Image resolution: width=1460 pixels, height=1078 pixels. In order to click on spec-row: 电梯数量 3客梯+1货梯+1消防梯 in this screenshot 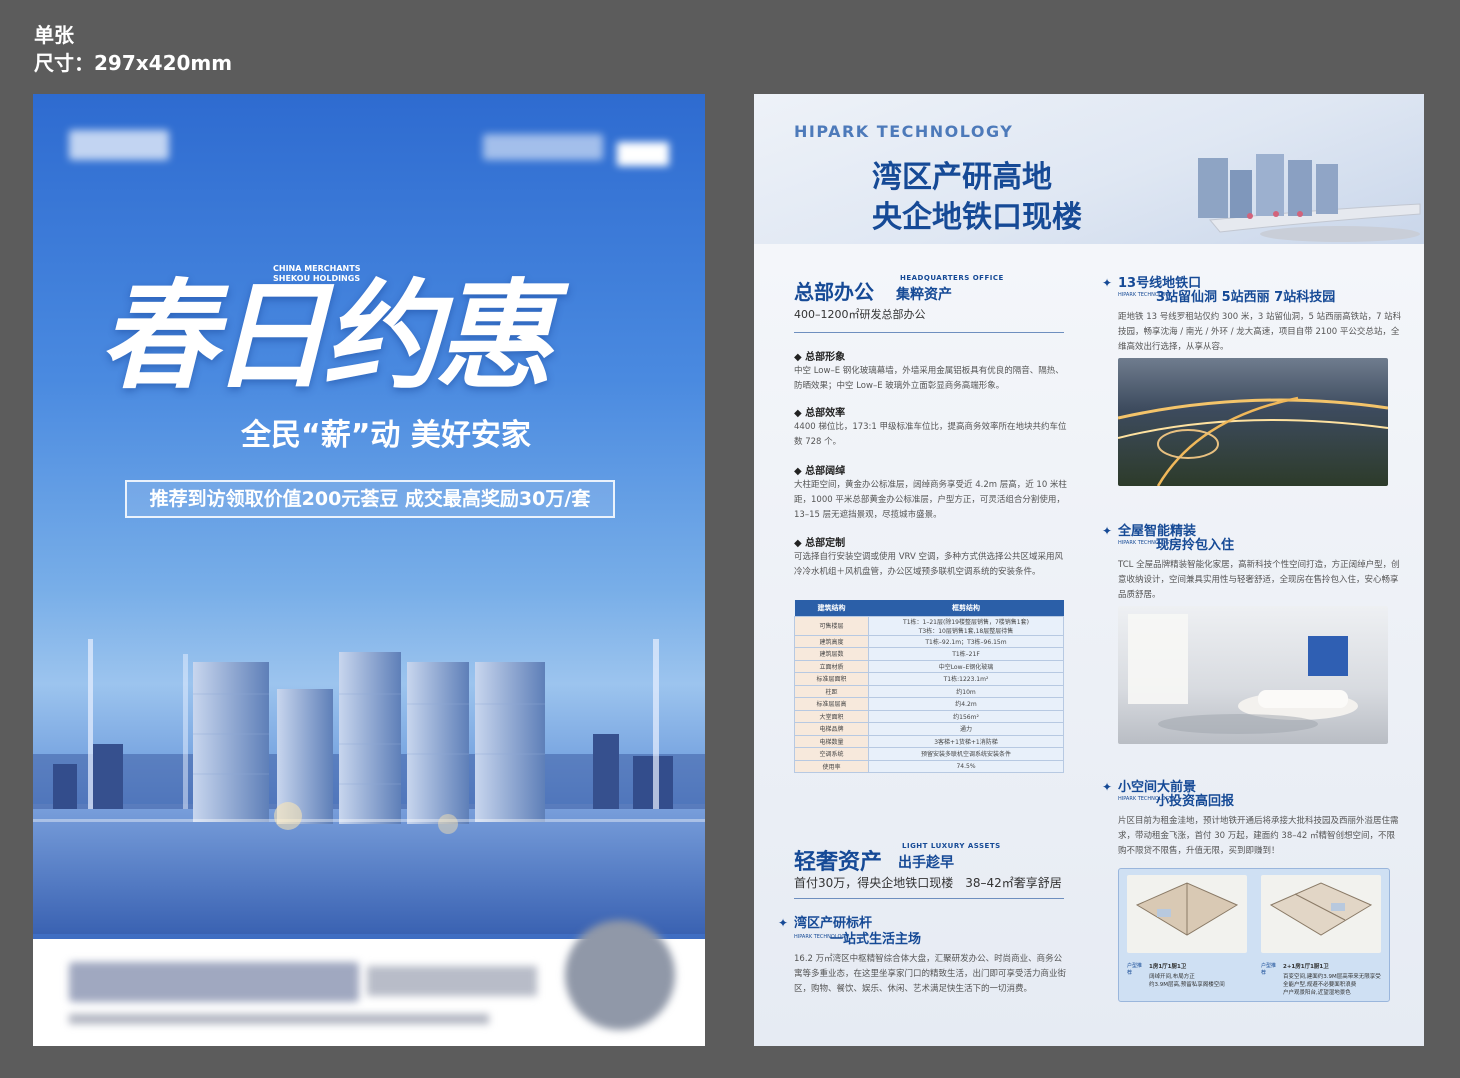, I will do `click(929, 741)`.